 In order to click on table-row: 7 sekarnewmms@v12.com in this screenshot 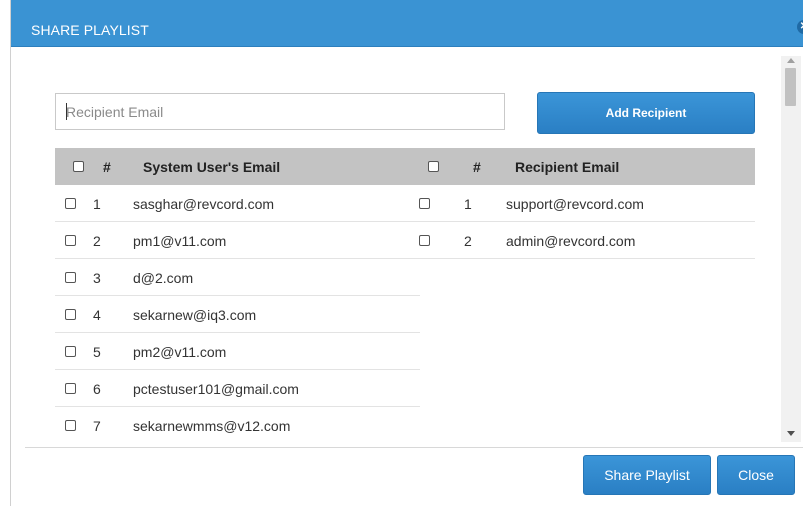, I will do `click(237, 425)`.